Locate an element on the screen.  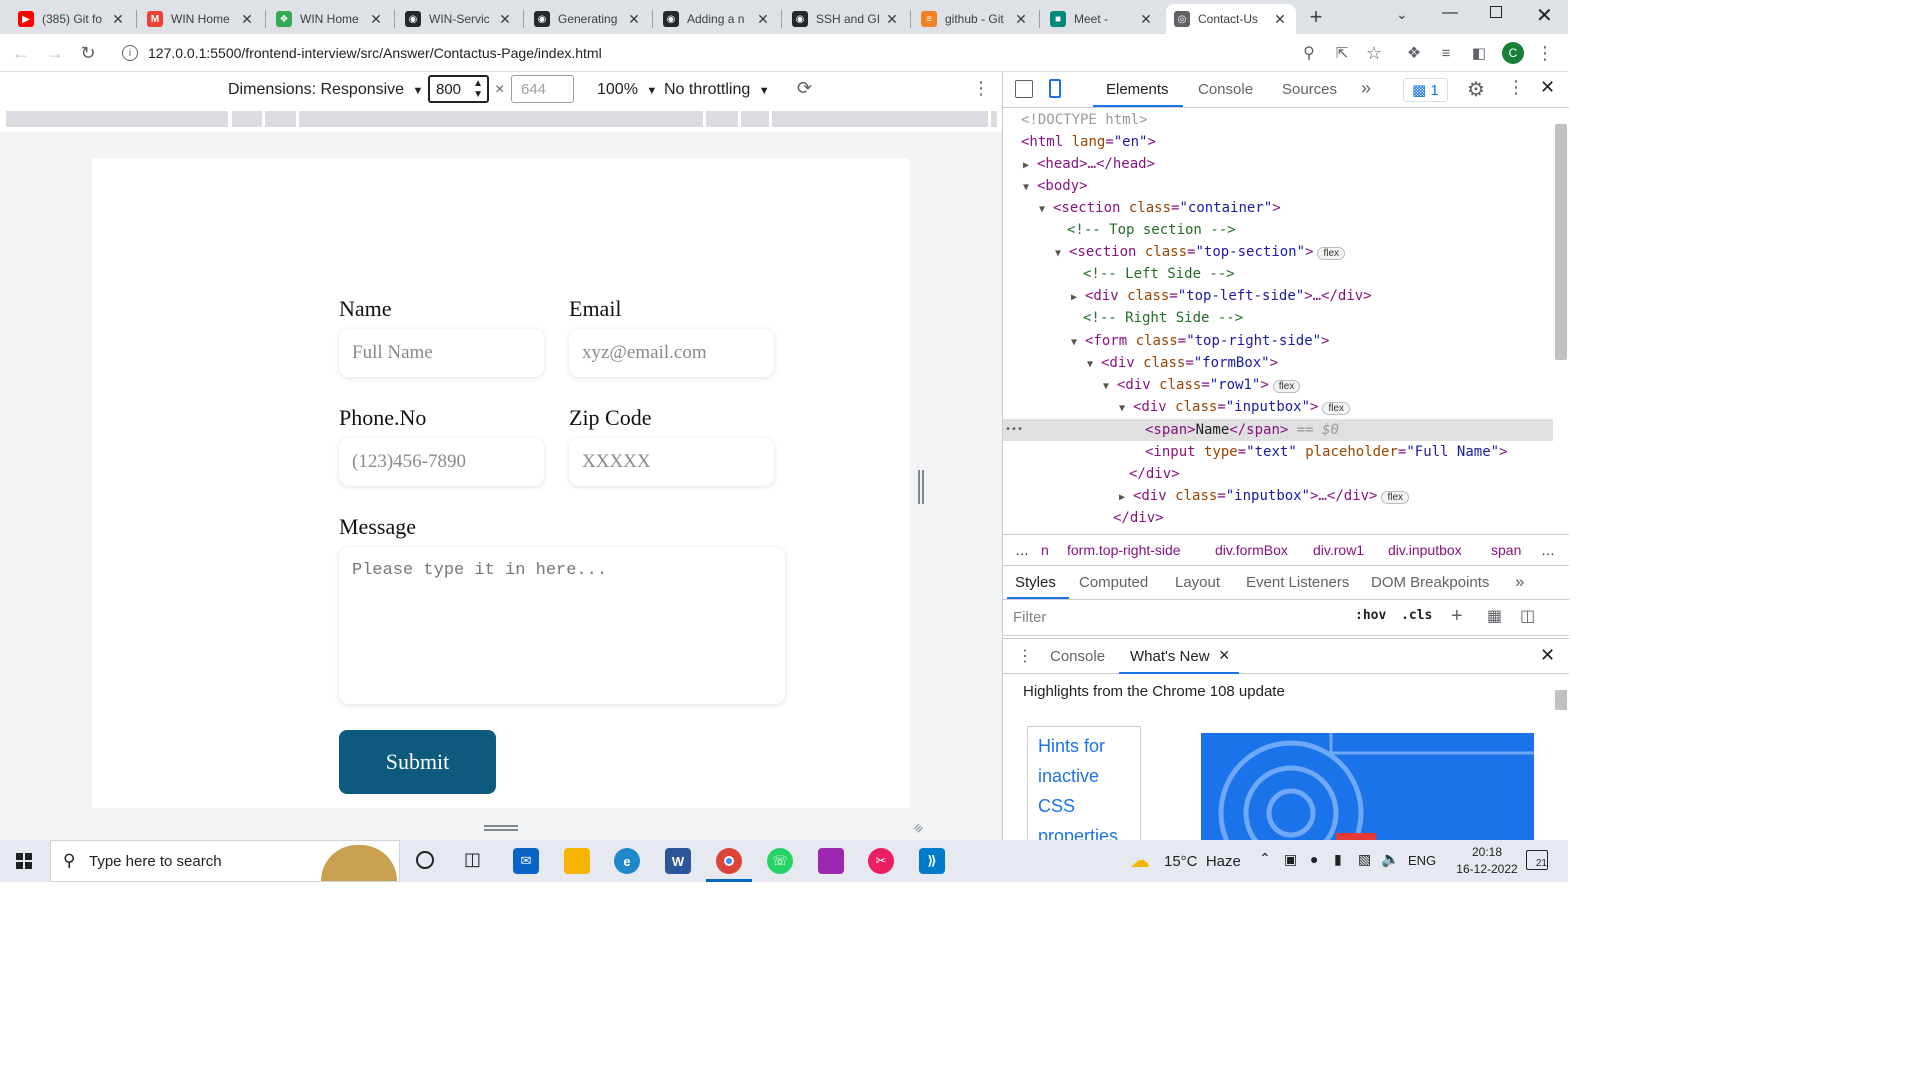
breadcrumb-item: div.inputbox is located at coordinates (1425, 550).